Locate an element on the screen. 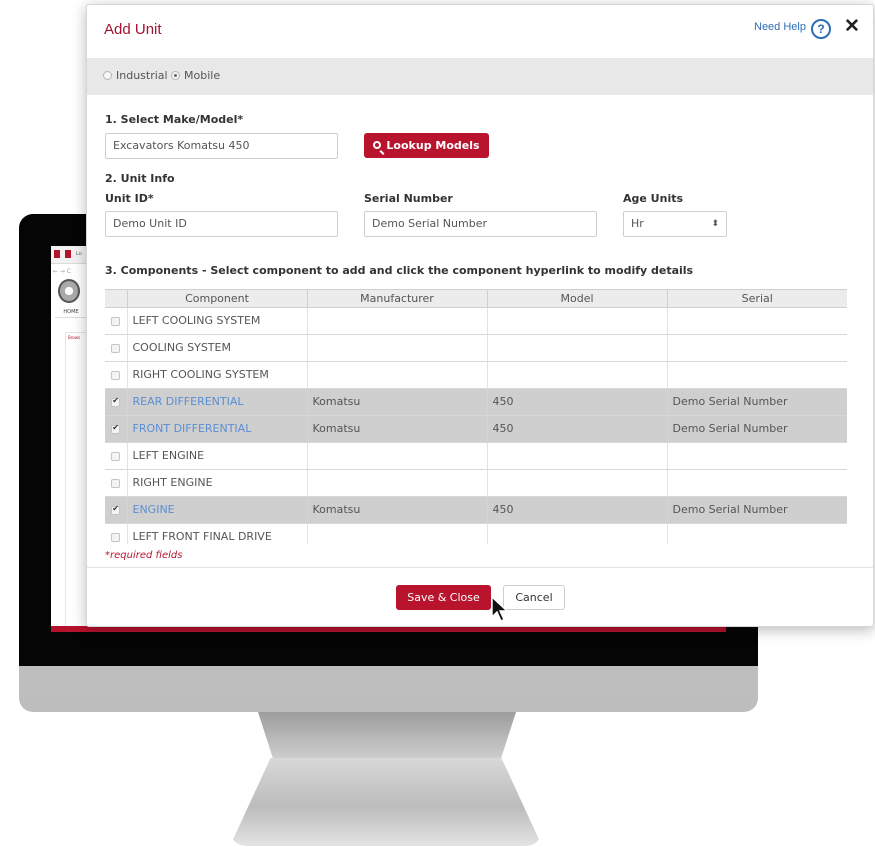 The image size is (875, 847). lookup-models-label: Lookup Models is located at coordinates (433, 145).